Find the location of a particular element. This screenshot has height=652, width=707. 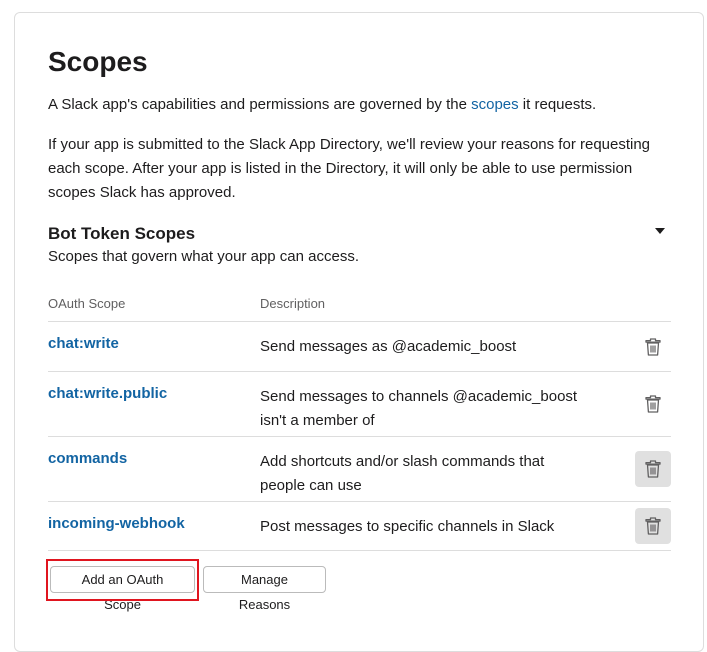

intro-text-after: it requests. is located at coordinates (557, 104).